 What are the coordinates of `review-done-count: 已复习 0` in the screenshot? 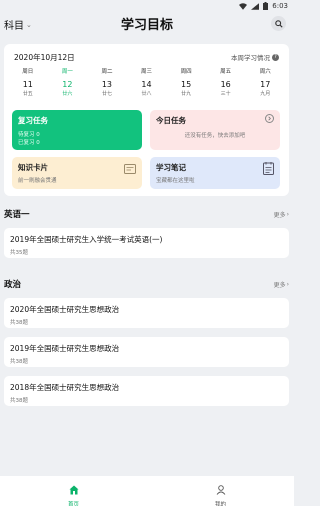 It's located at (29, 143).